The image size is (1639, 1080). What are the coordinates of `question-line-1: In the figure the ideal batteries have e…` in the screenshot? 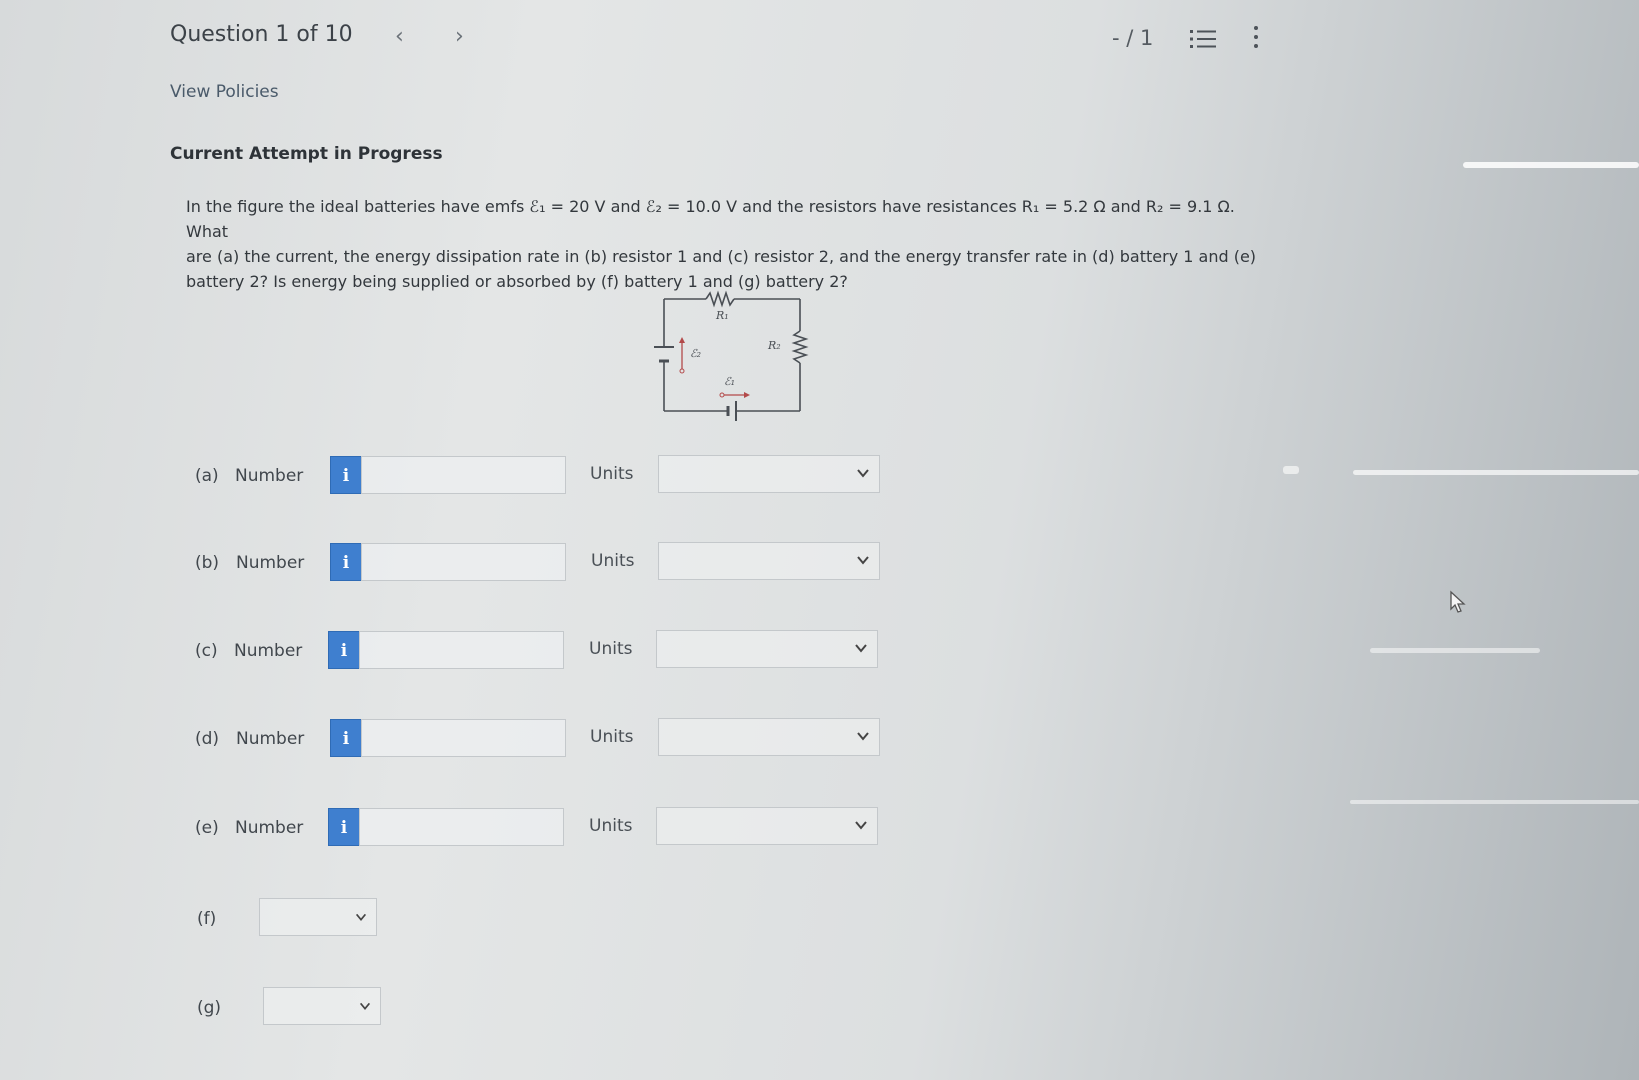 It's located at (710, 219).